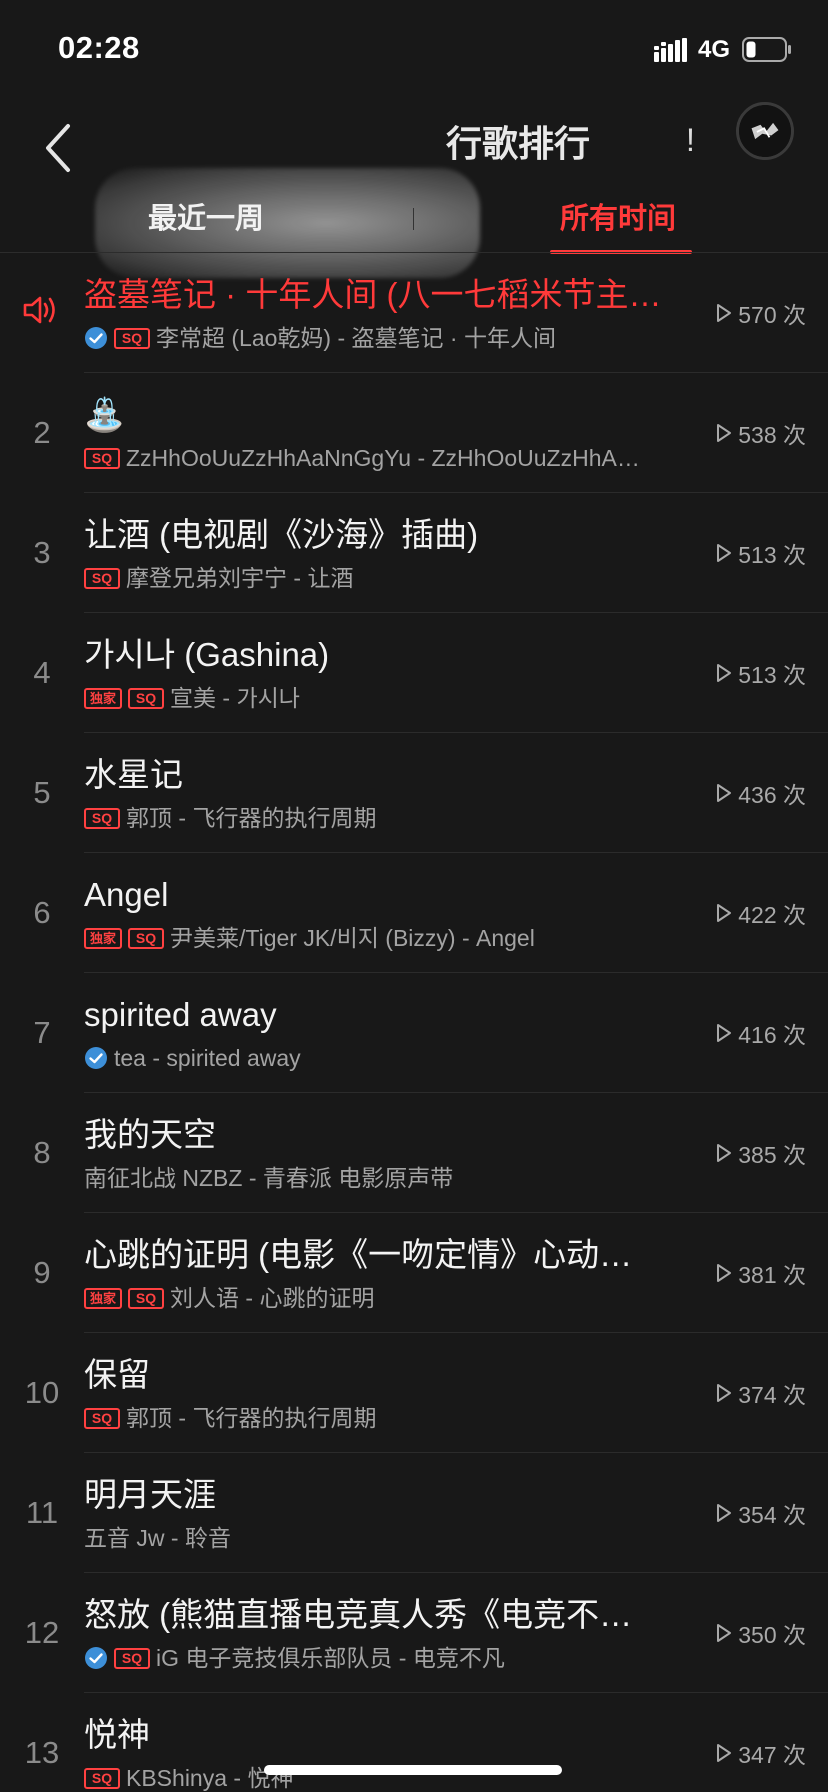 This screenshot has width=828, height=1792. What do you see at coordinates (42, 552) in the screenshot?
I see `rank-number: 3` at bounding box center [42, 552].